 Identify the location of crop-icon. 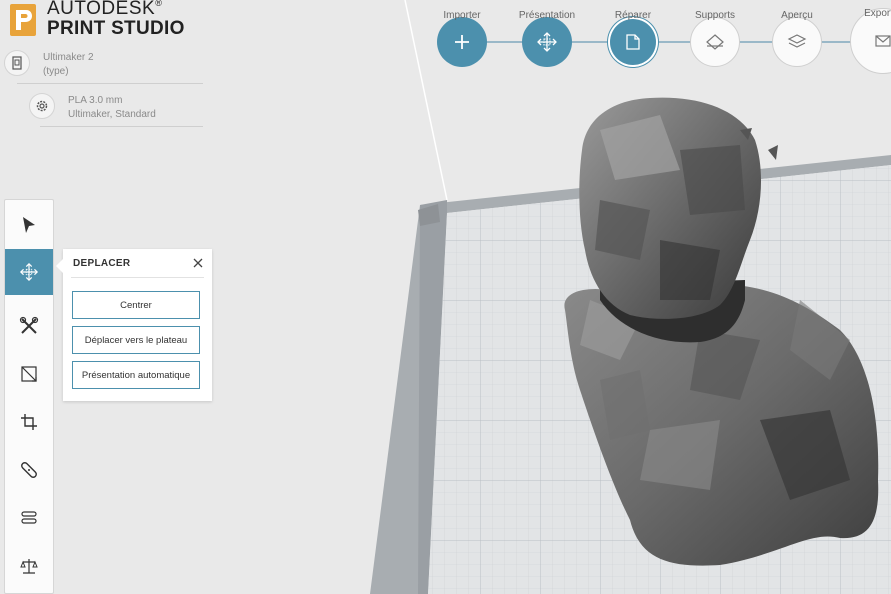
(29, 422).